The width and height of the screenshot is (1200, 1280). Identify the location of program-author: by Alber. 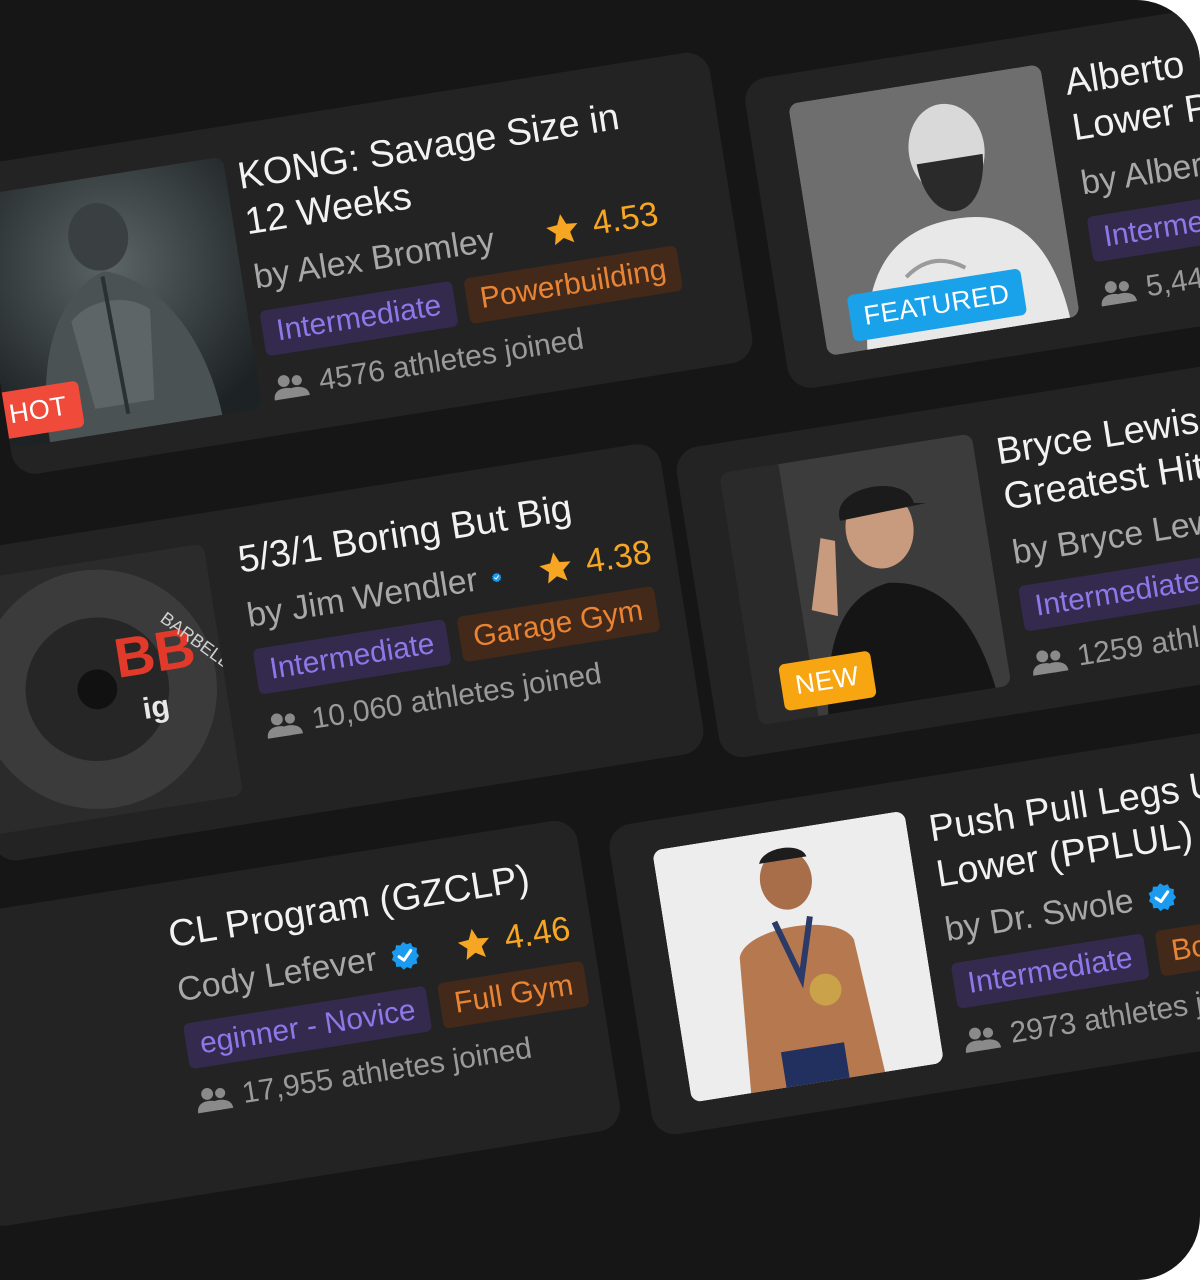
(1139, 175).